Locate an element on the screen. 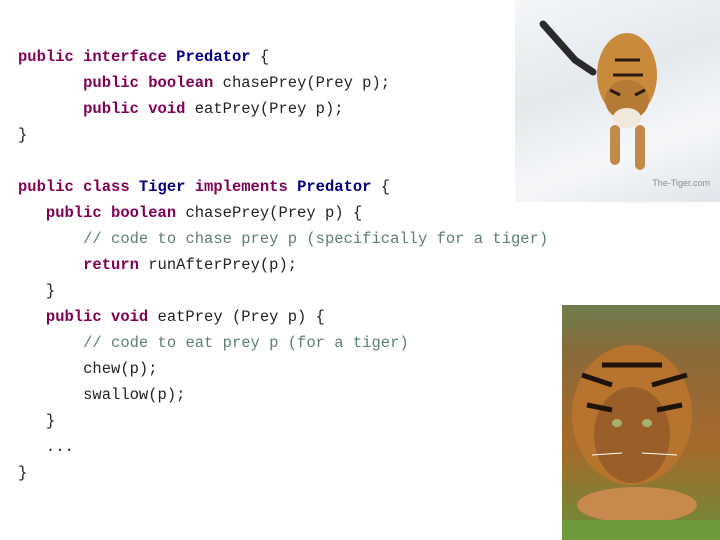  code-line: return runAfterPrey(p); is located at coordinates (283, 265).